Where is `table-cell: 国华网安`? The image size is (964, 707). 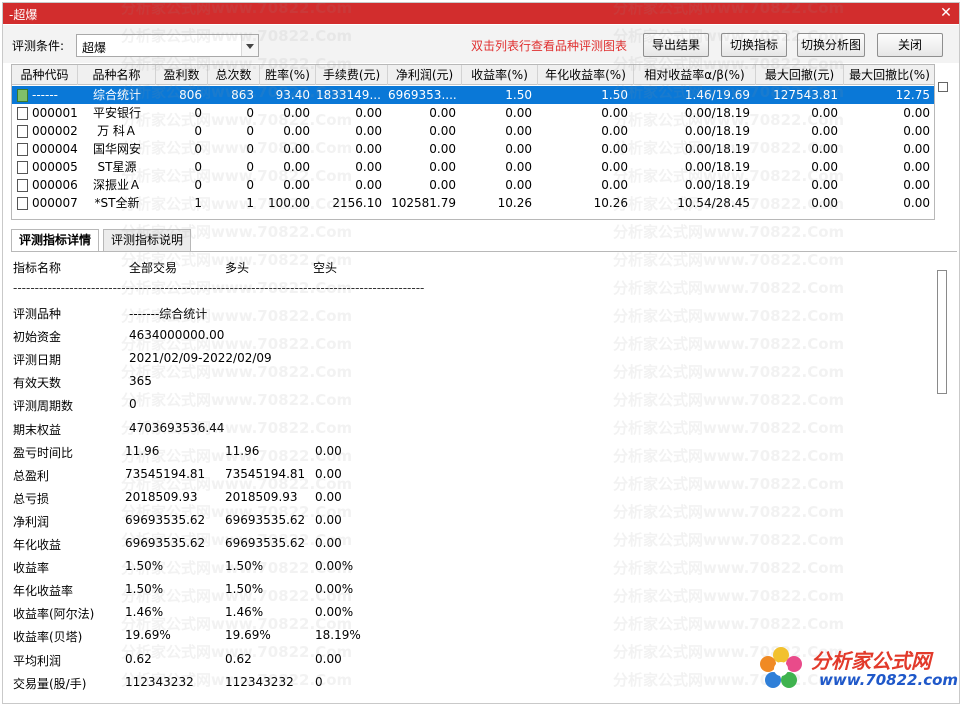 table-cell: 国华网安 is located at coordinates (116, 149).